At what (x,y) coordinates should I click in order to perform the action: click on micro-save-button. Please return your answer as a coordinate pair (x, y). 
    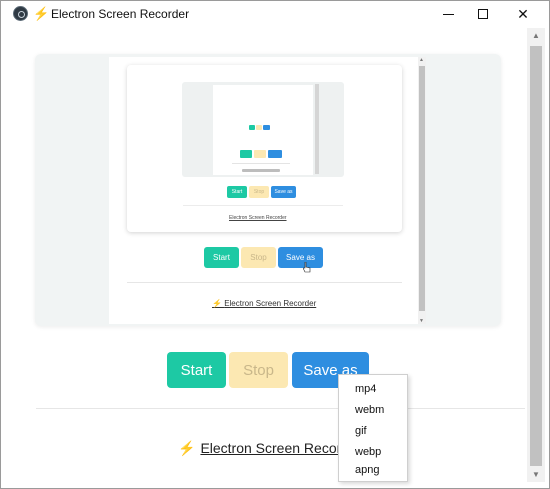
    Looking at the image, I should click on (266, 127).